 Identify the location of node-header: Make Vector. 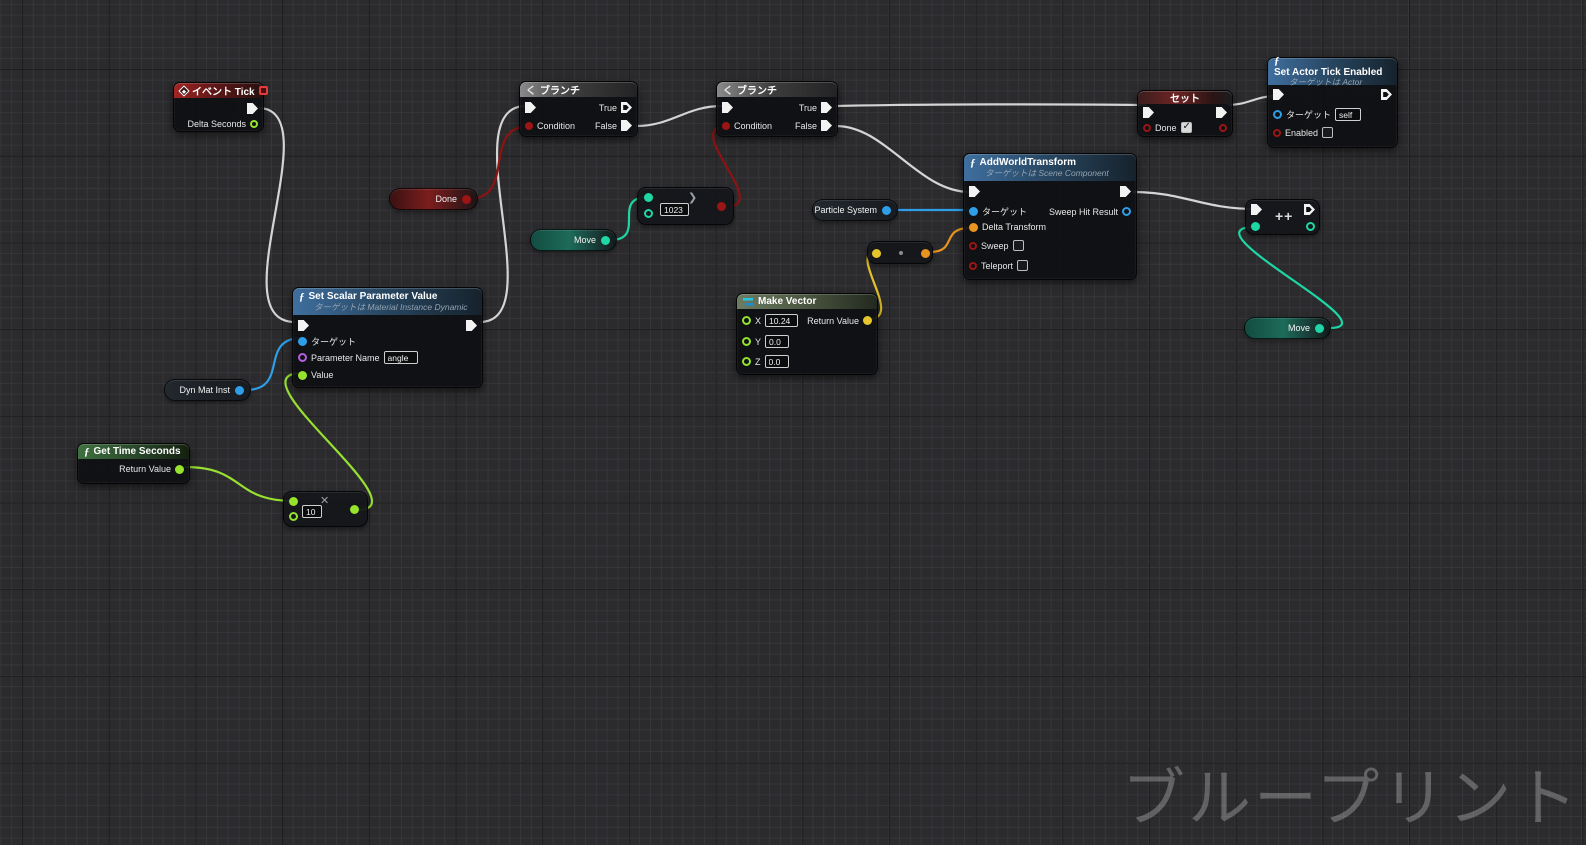
(807, 301).